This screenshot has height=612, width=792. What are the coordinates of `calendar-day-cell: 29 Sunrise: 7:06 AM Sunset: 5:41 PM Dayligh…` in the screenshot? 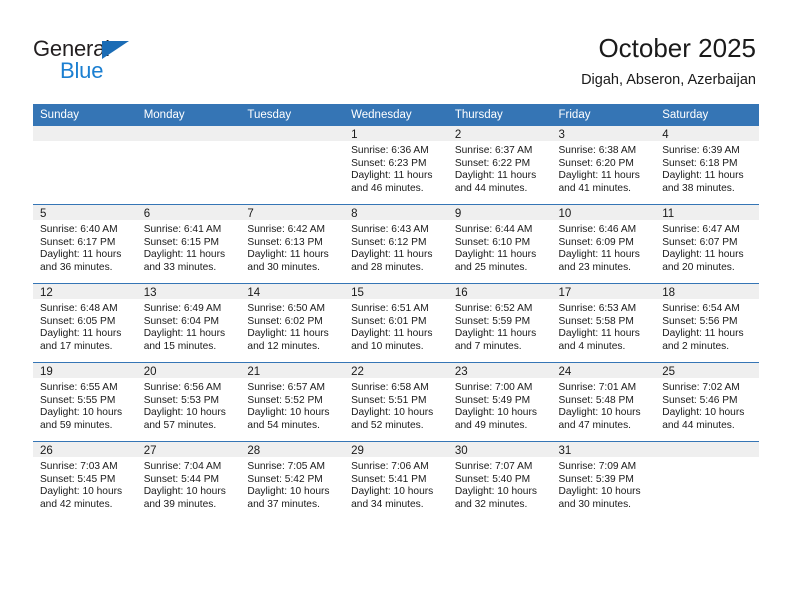 It's located at (396, 480).